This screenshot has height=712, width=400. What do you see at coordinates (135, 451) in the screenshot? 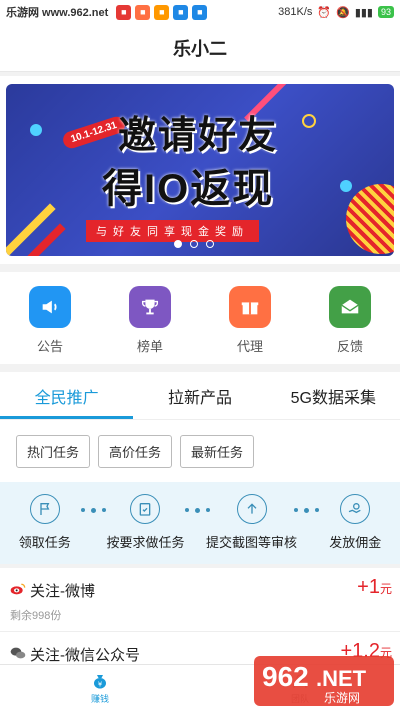
I see `filter-high-price-button: 高价任务` at bounding box center [135, 451].